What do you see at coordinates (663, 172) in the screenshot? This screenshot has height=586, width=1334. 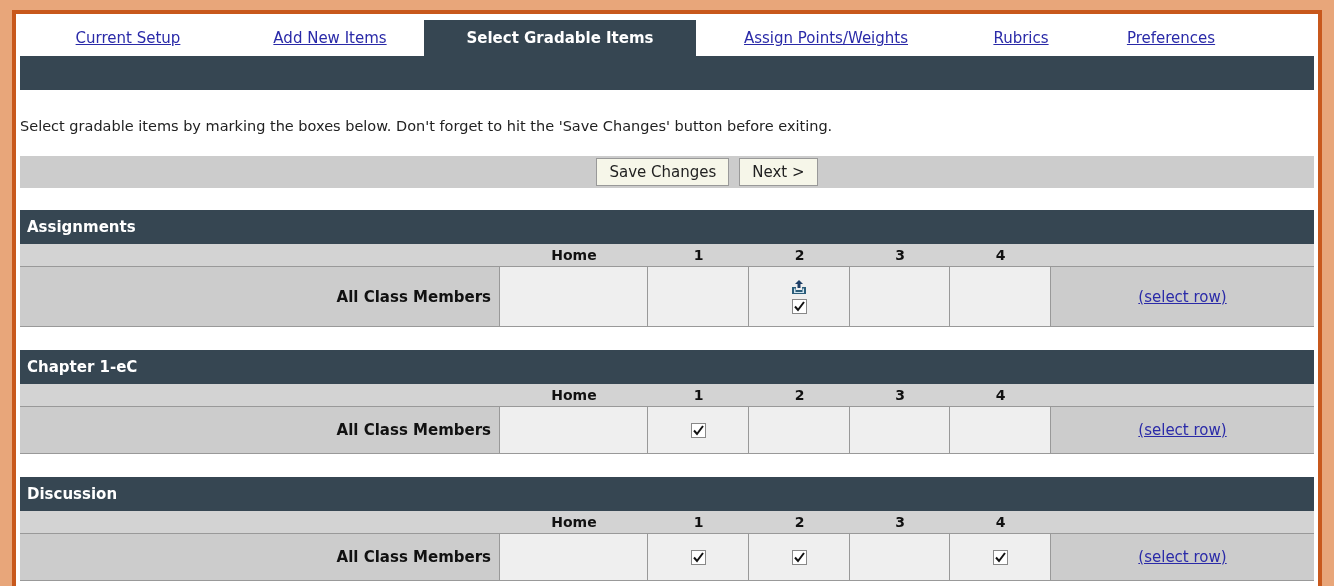 I see `save-changes-button: Save Changes` at bounding box center [663, 172].